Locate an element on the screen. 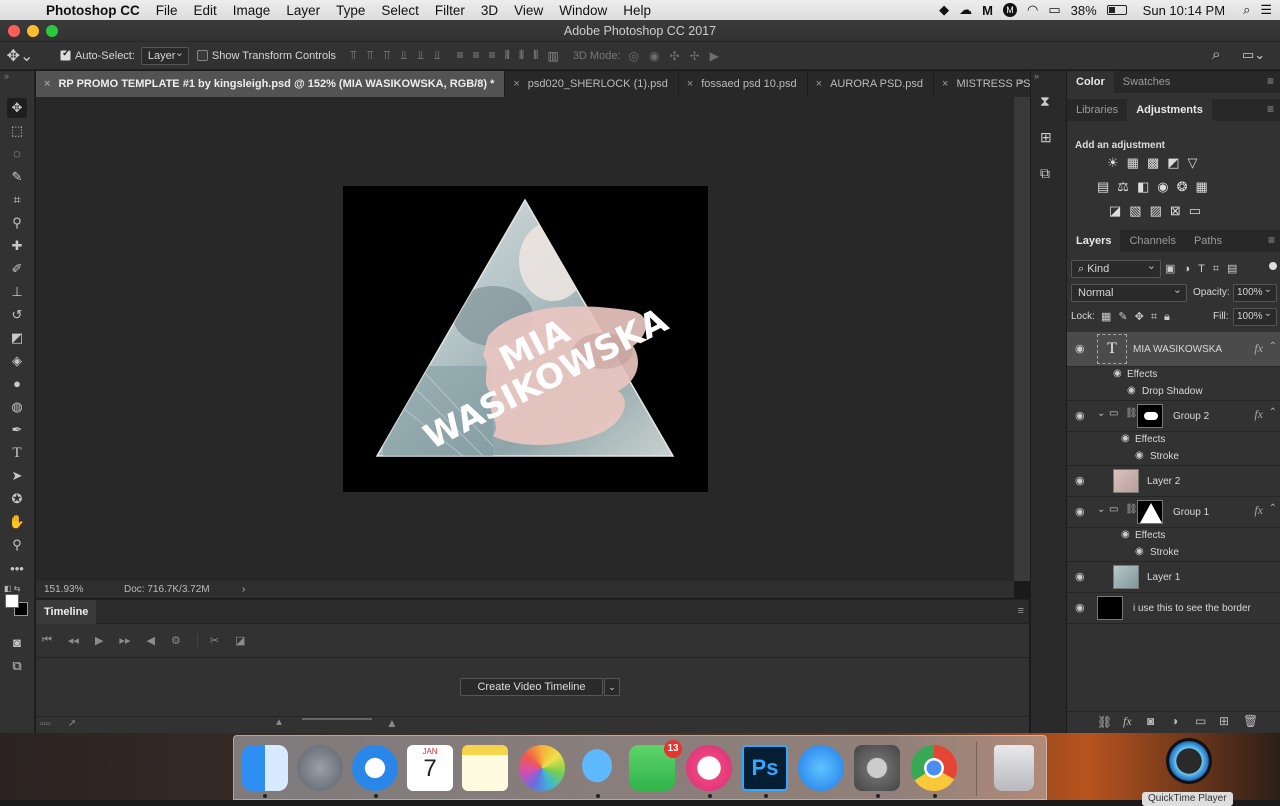 The height and width of the screenshot is (806, 1280). brightness-icon: ☀ is located at coordinates (1117, 162).